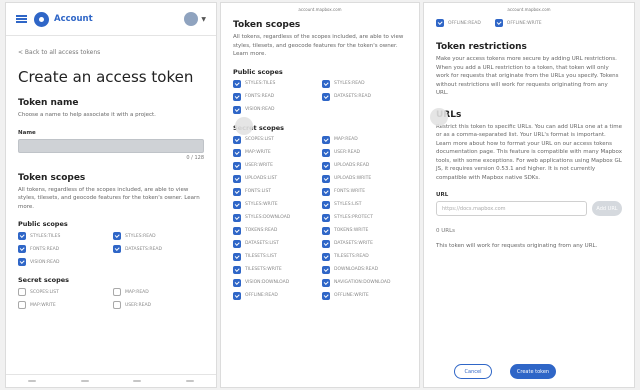  Describe the element at coordinates (364, 244) in the screenshot. I see `scope-checkbox-datasets-write: DATASETS:WRITE` at that location.